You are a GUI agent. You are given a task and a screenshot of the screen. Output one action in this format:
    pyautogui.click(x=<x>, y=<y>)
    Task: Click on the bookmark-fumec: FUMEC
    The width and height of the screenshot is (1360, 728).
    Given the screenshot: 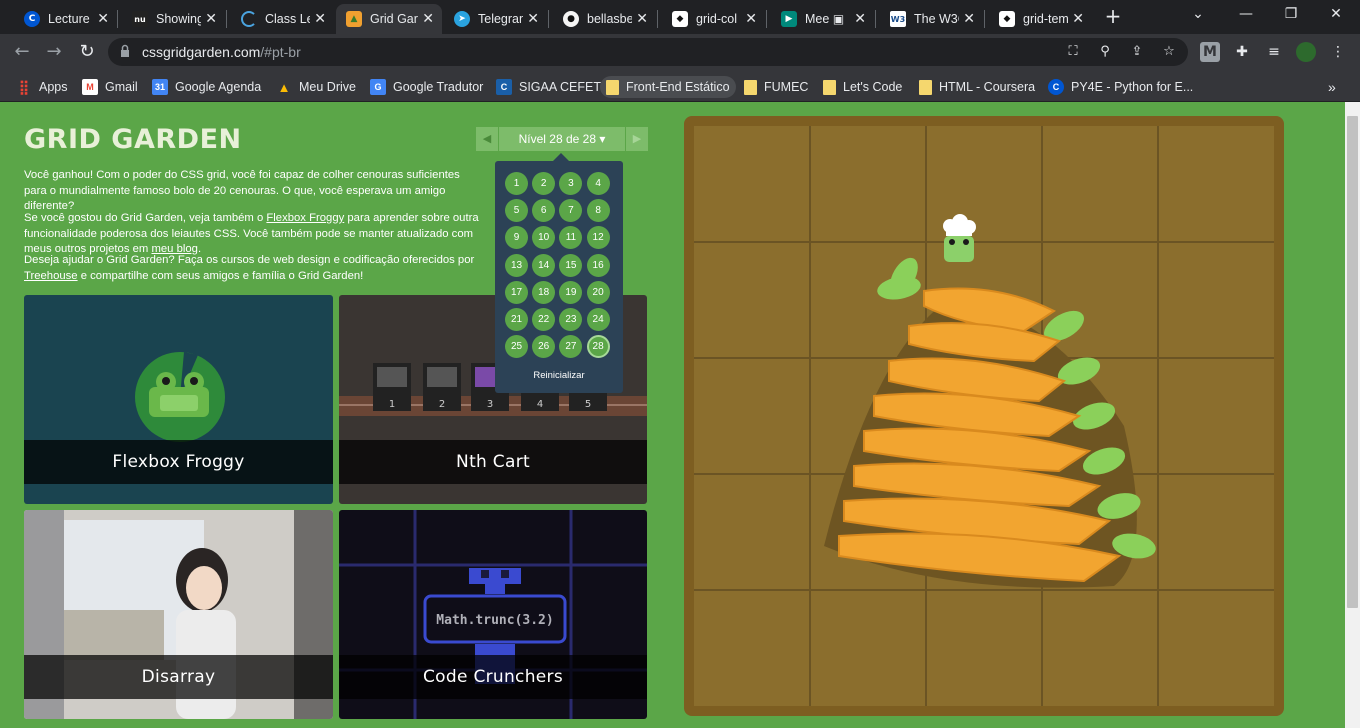 What is the action you would take?
    pyautogui.click(x=776, y=87)
    